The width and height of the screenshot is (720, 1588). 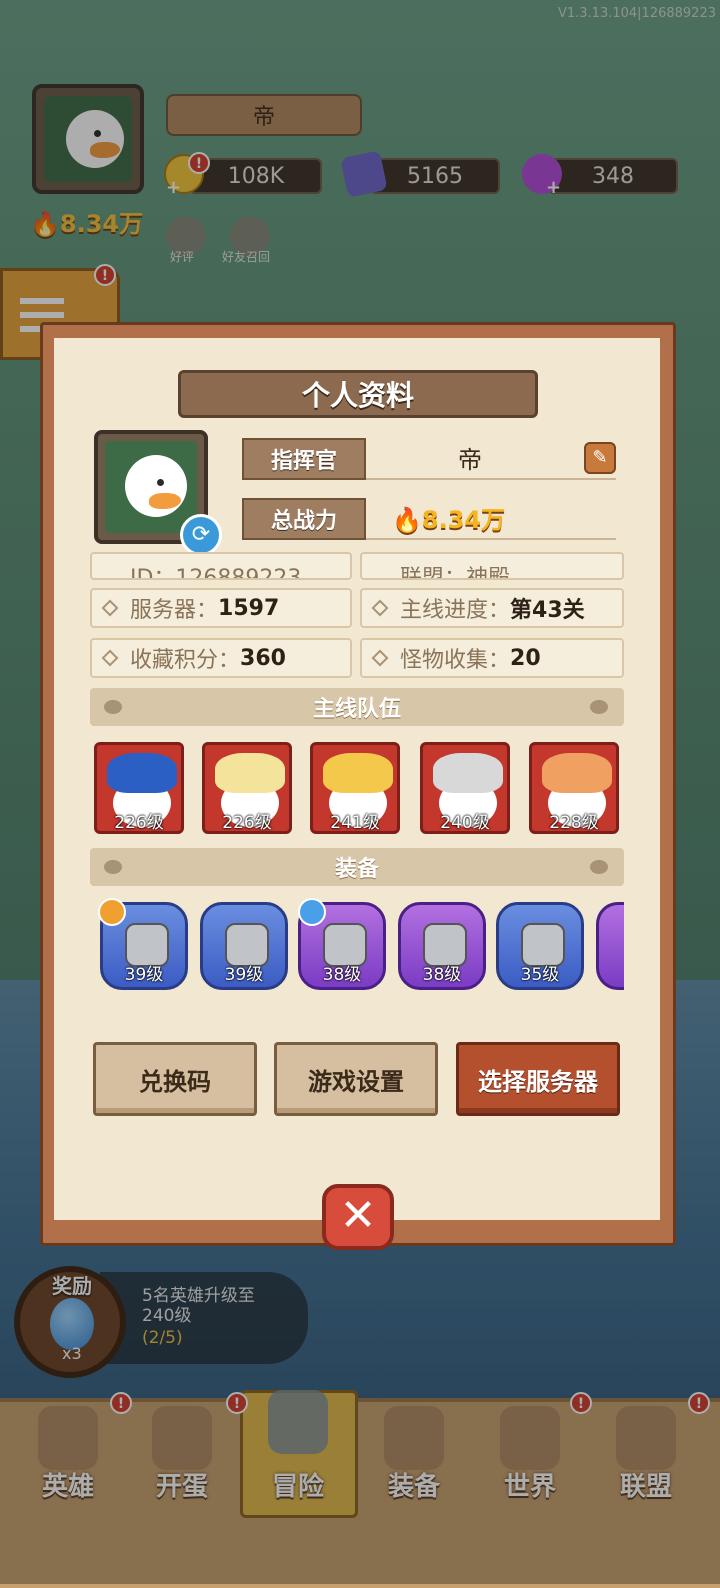 I want to click on player-id-cell: ID：126889223, so click(x=221, y=566).